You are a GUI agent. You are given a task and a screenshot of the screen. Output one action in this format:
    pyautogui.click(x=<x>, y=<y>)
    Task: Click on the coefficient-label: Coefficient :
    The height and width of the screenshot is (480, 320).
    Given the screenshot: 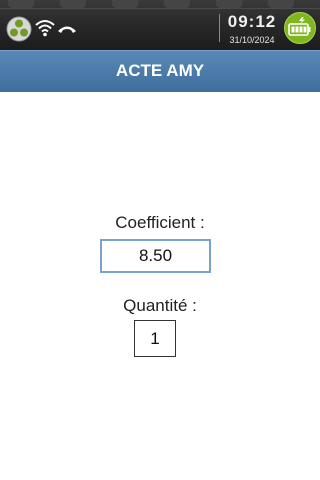 What is the action you would take?
    pyautogui.click(x=160, y=222)
    